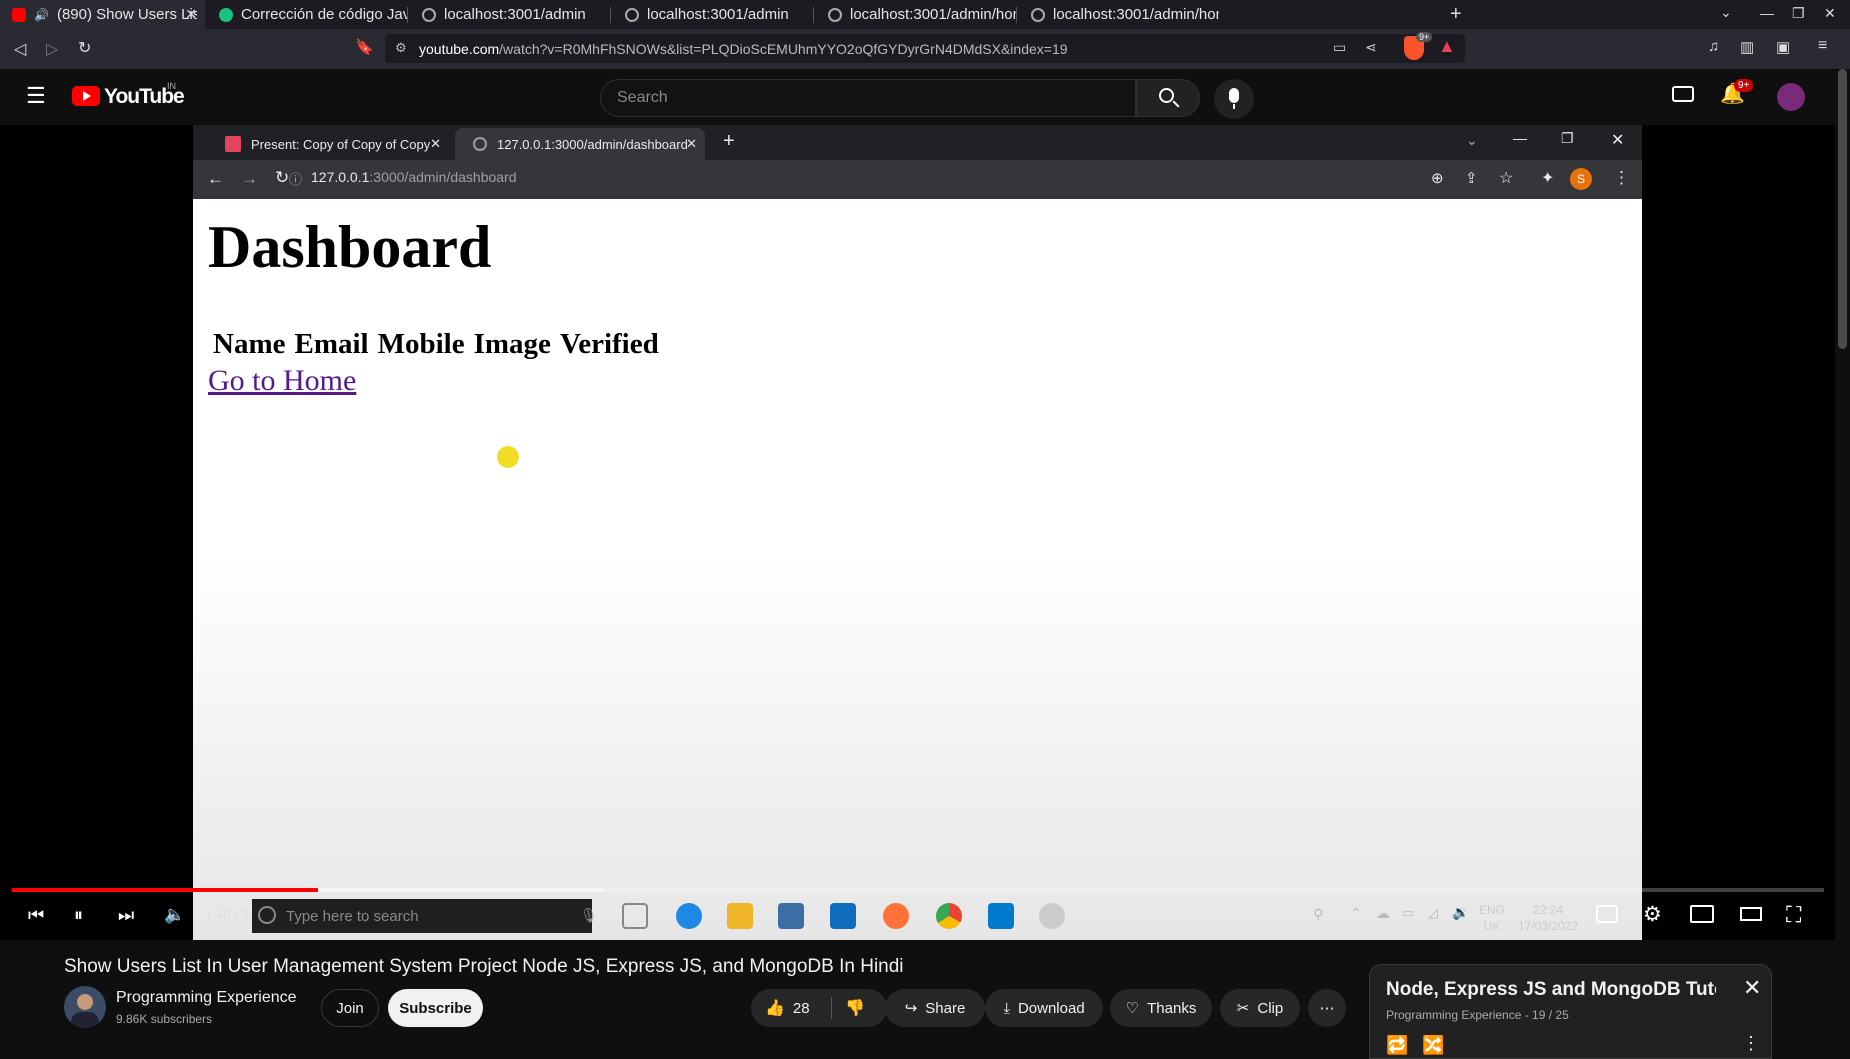 This screenshot has width=1850, height=1059. What do you see at coordinates (740, 916) in the screenshot?
I see `file-explorer-icon` at bounding box center [740, 916].